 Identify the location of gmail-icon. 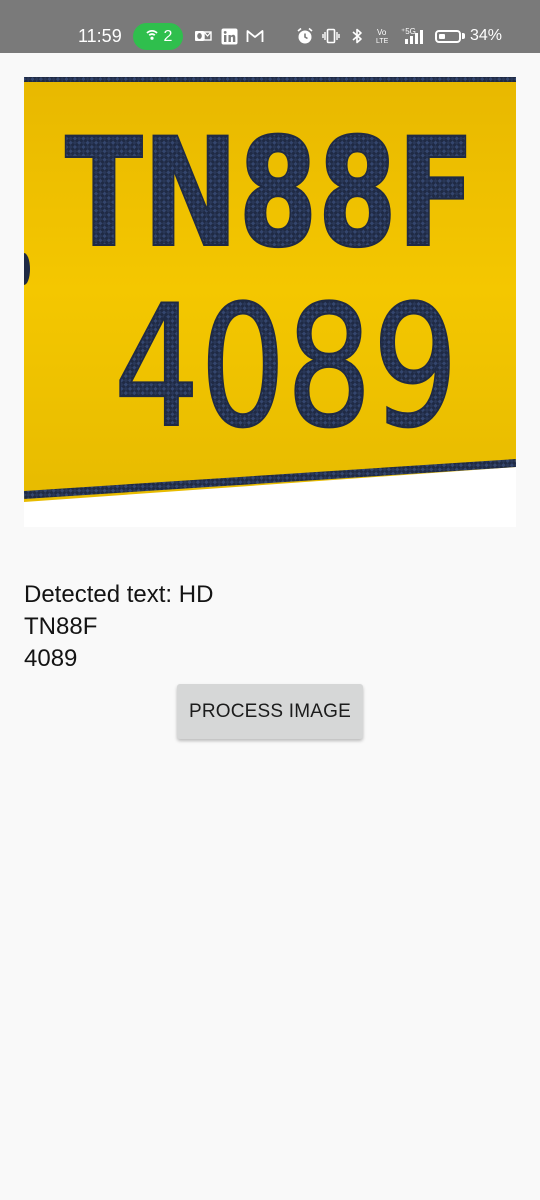
(255, 36).